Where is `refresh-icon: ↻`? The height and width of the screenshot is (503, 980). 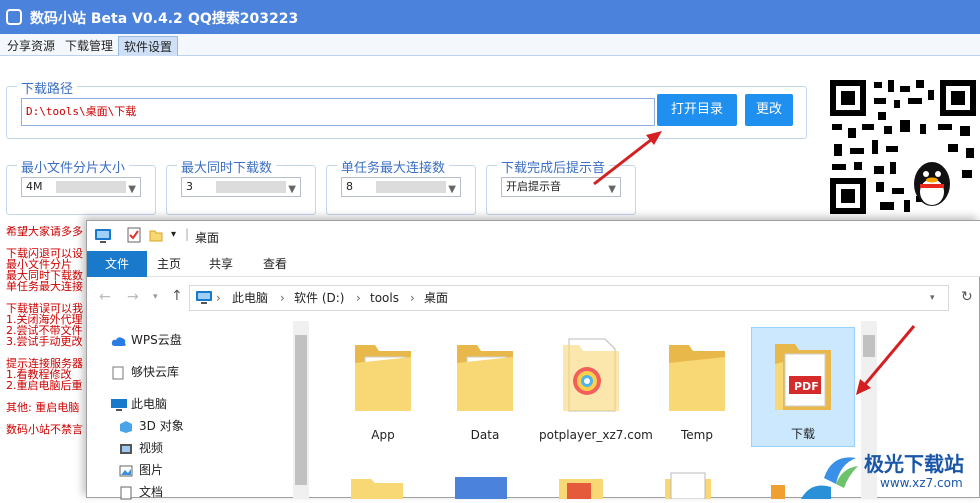 refresh-icon: ↻ is located at coordinates (967, 297).